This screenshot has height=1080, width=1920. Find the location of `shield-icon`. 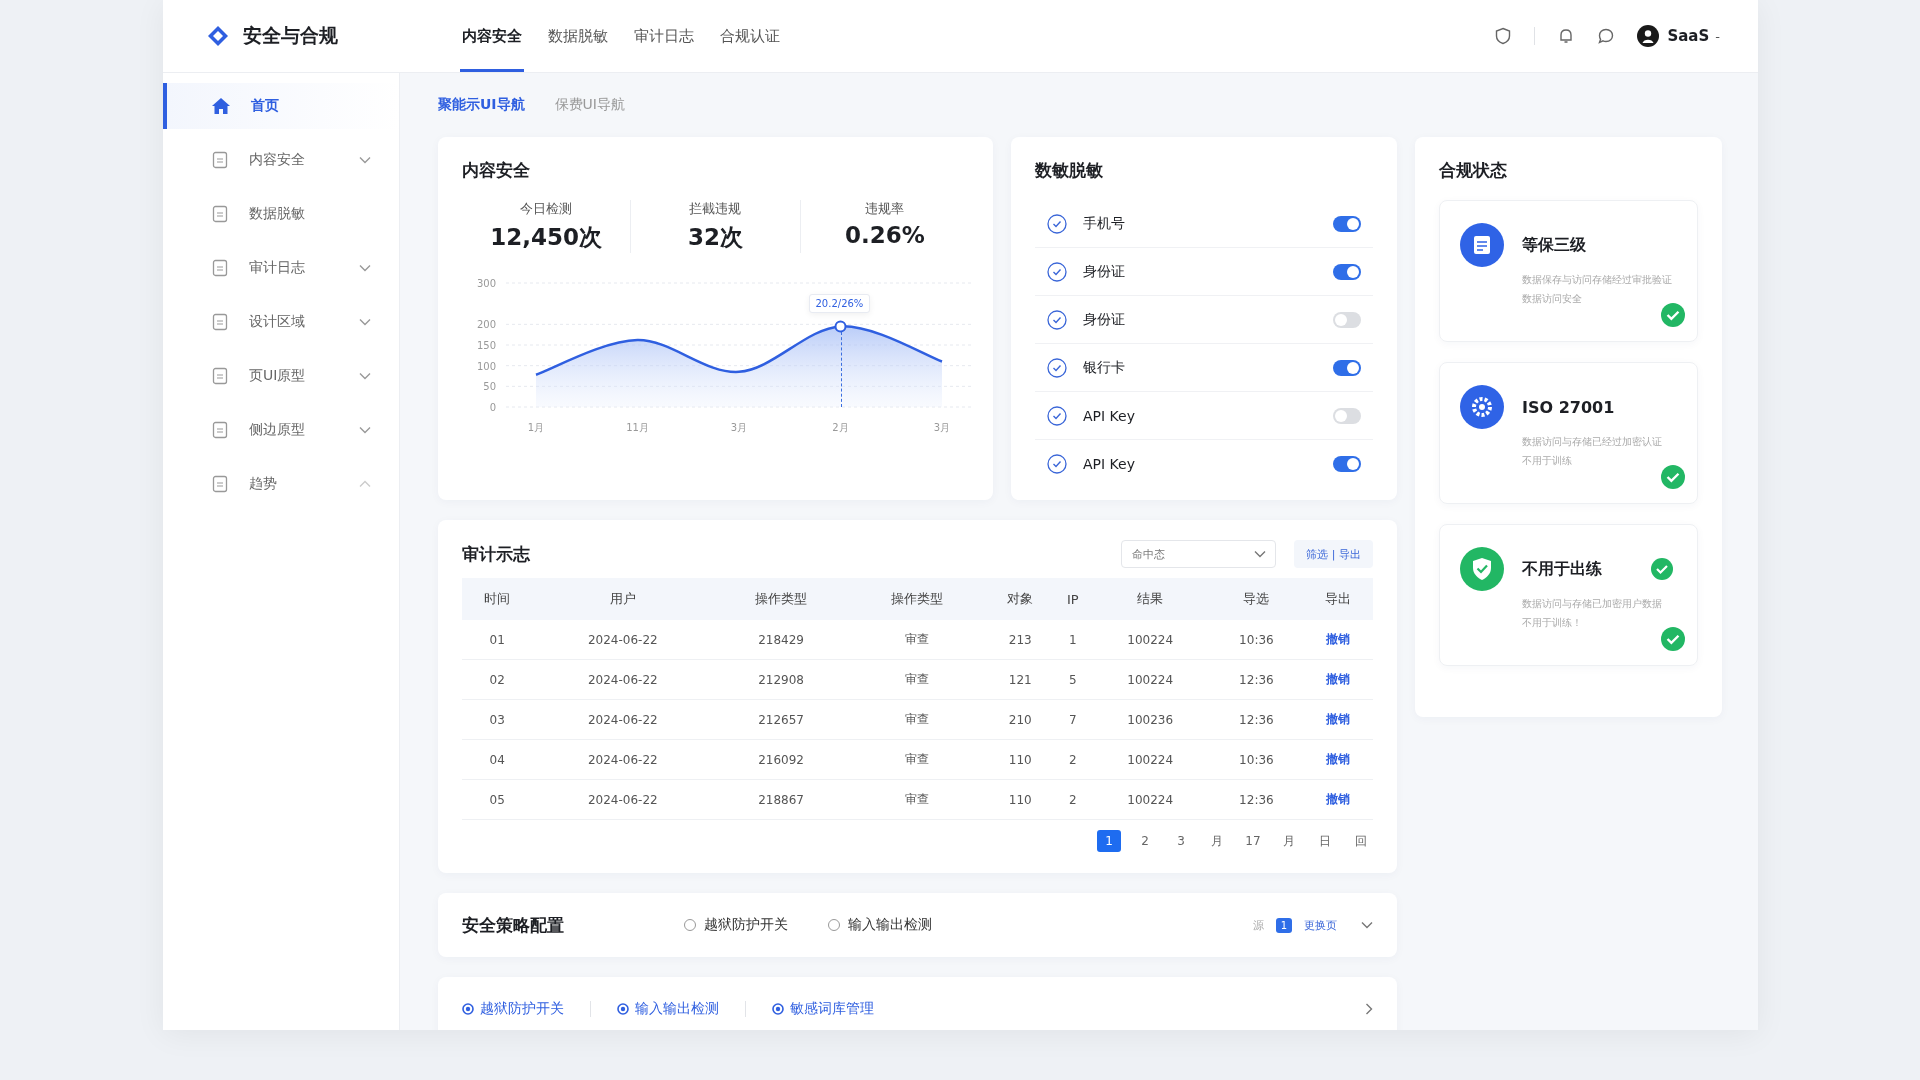

shield-icon is located at coordinates (1503, 36).